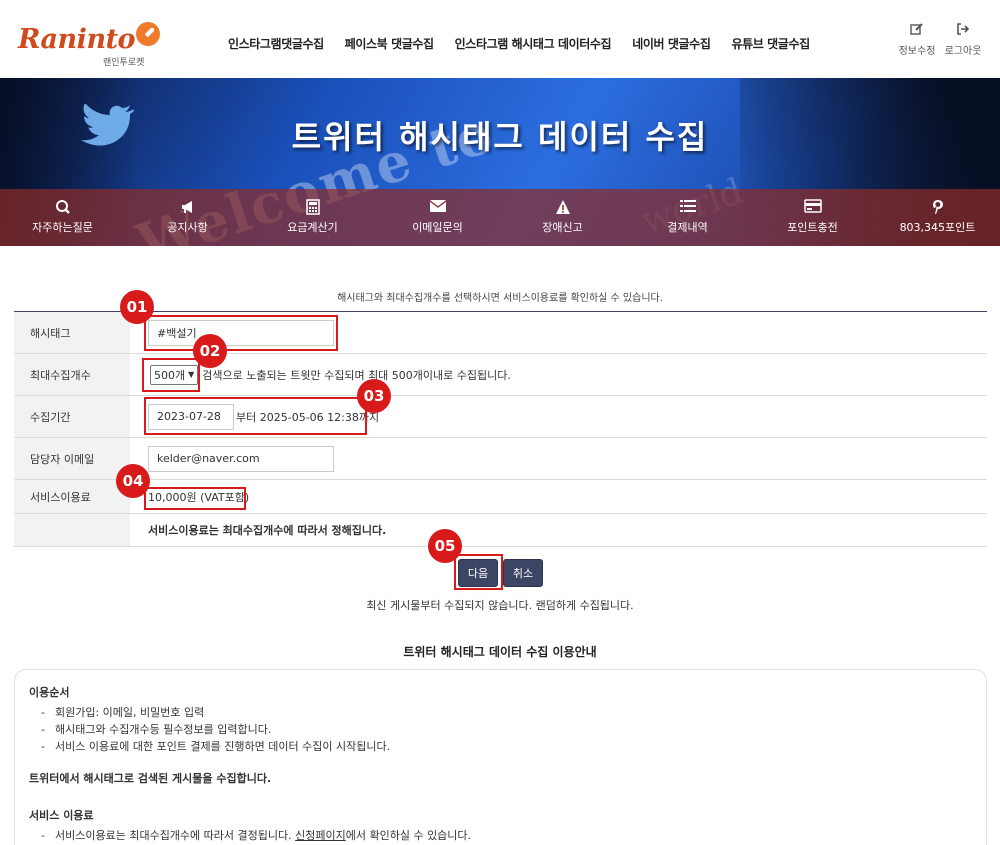 This screenshot has width=1000, height=845. I want to click on search-icon, so click(62, 207).